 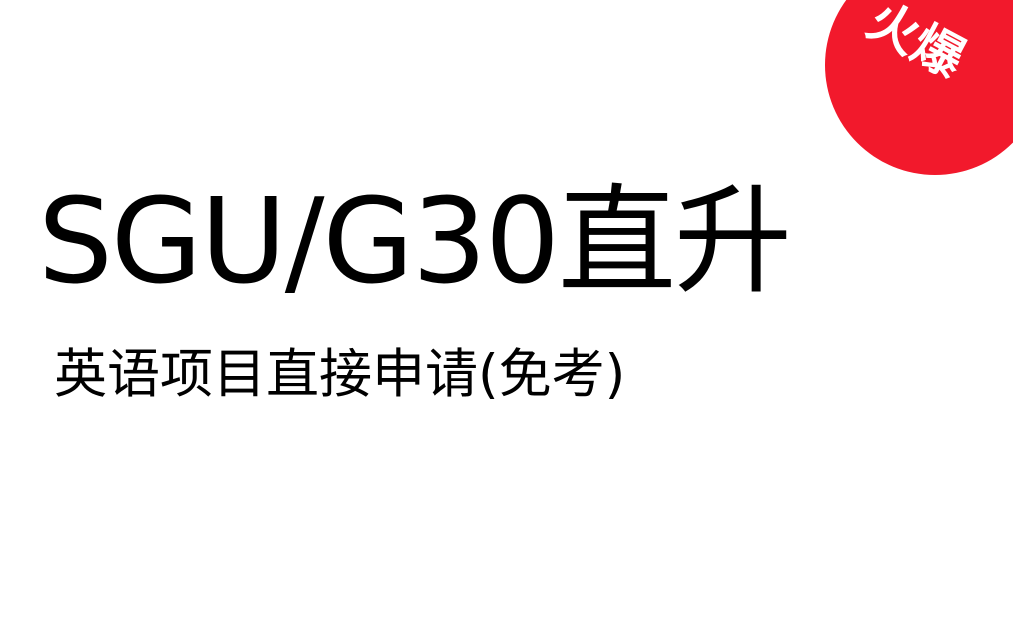 I want to click on subheadline: 英语项目直接申请(免考), so click(x=340, y=374).